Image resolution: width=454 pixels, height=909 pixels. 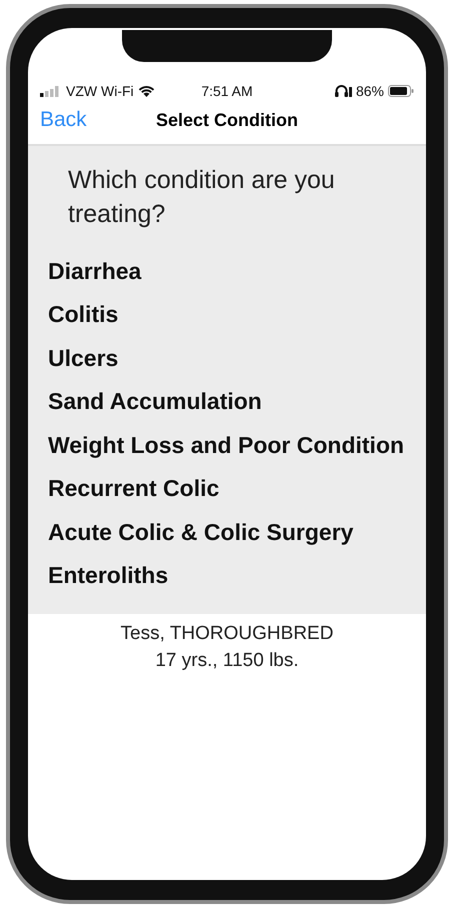 I want to click on question-text: Which condition are you treating?, so click(x=202, y=197).